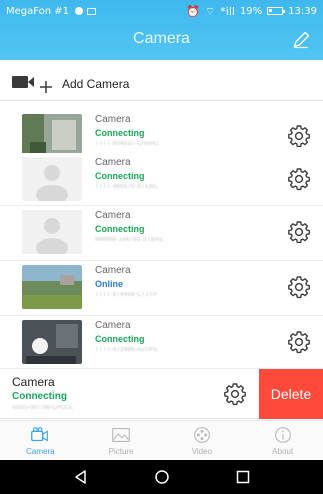 This screenshot has height=494, width=323. I want to click on home-icon, so click(162, 477).